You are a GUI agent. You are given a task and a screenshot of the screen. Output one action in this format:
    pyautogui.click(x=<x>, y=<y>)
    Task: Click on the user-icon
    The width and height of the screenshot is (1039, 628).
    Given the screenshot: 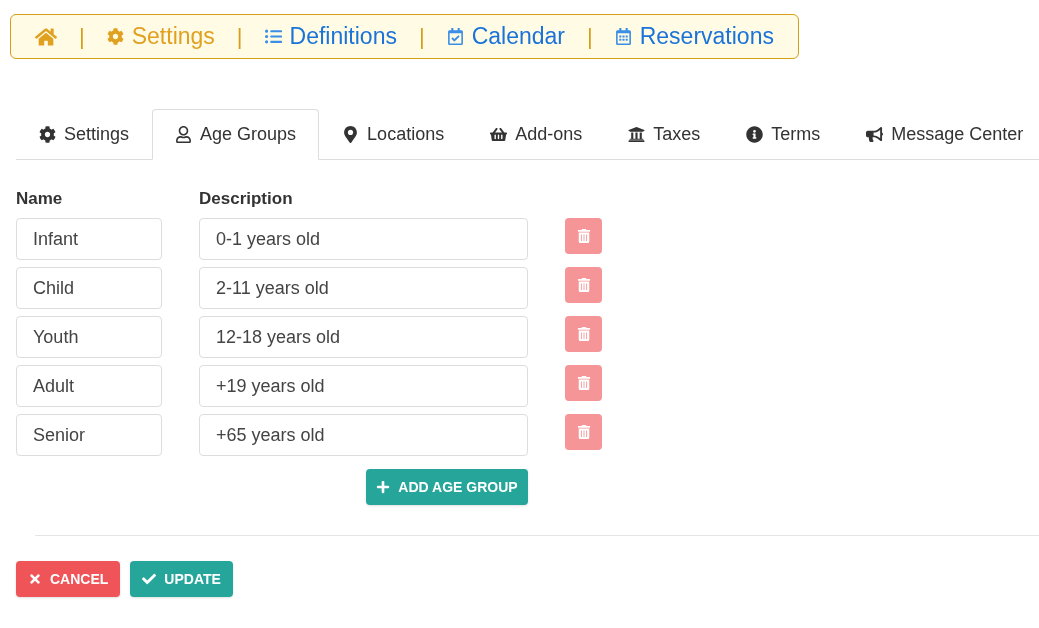 What is the action you would take?
    pyautogui.click(x=184, y=134)
    